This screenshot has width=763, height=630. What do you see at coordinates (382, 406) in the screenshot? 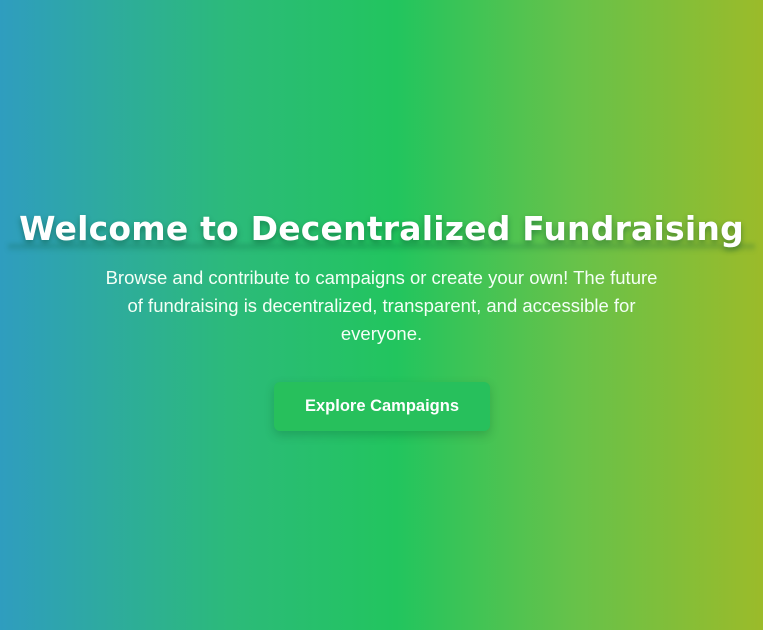
I see `explore-campaigns-button: Explore Campaigns` at bounding box center [382, 406].